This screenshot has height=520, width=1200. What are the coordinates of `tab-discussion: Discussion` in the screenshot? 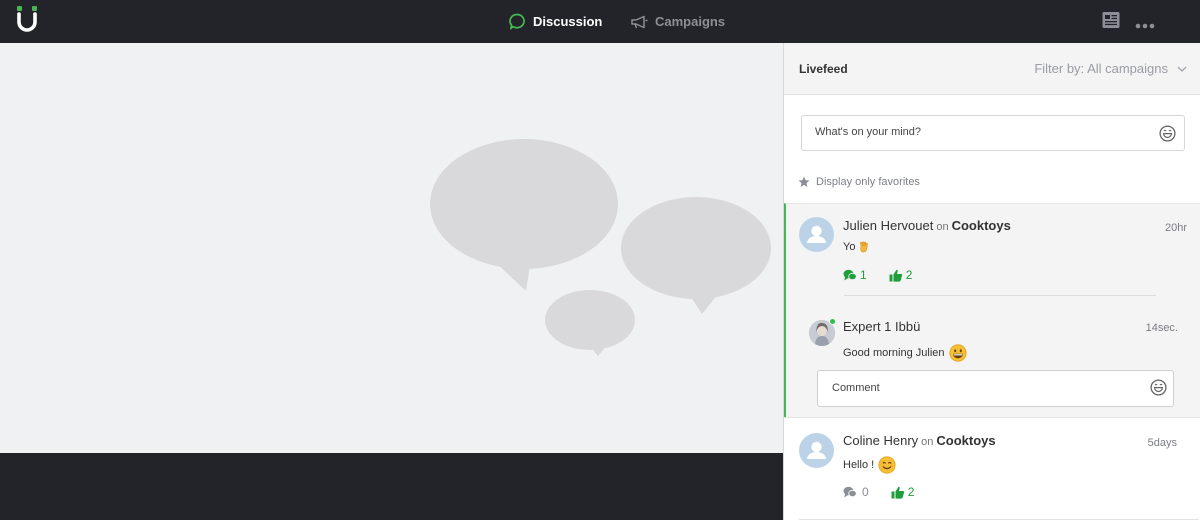 It's located at (555, 21).